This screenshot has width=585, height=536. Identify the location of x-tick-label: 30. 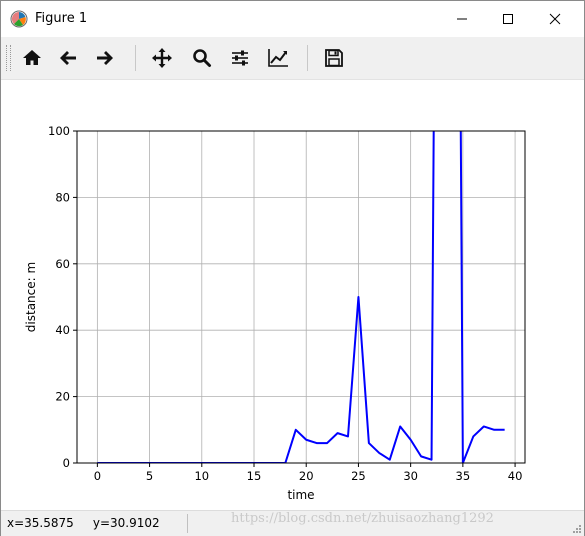
(410, 476).